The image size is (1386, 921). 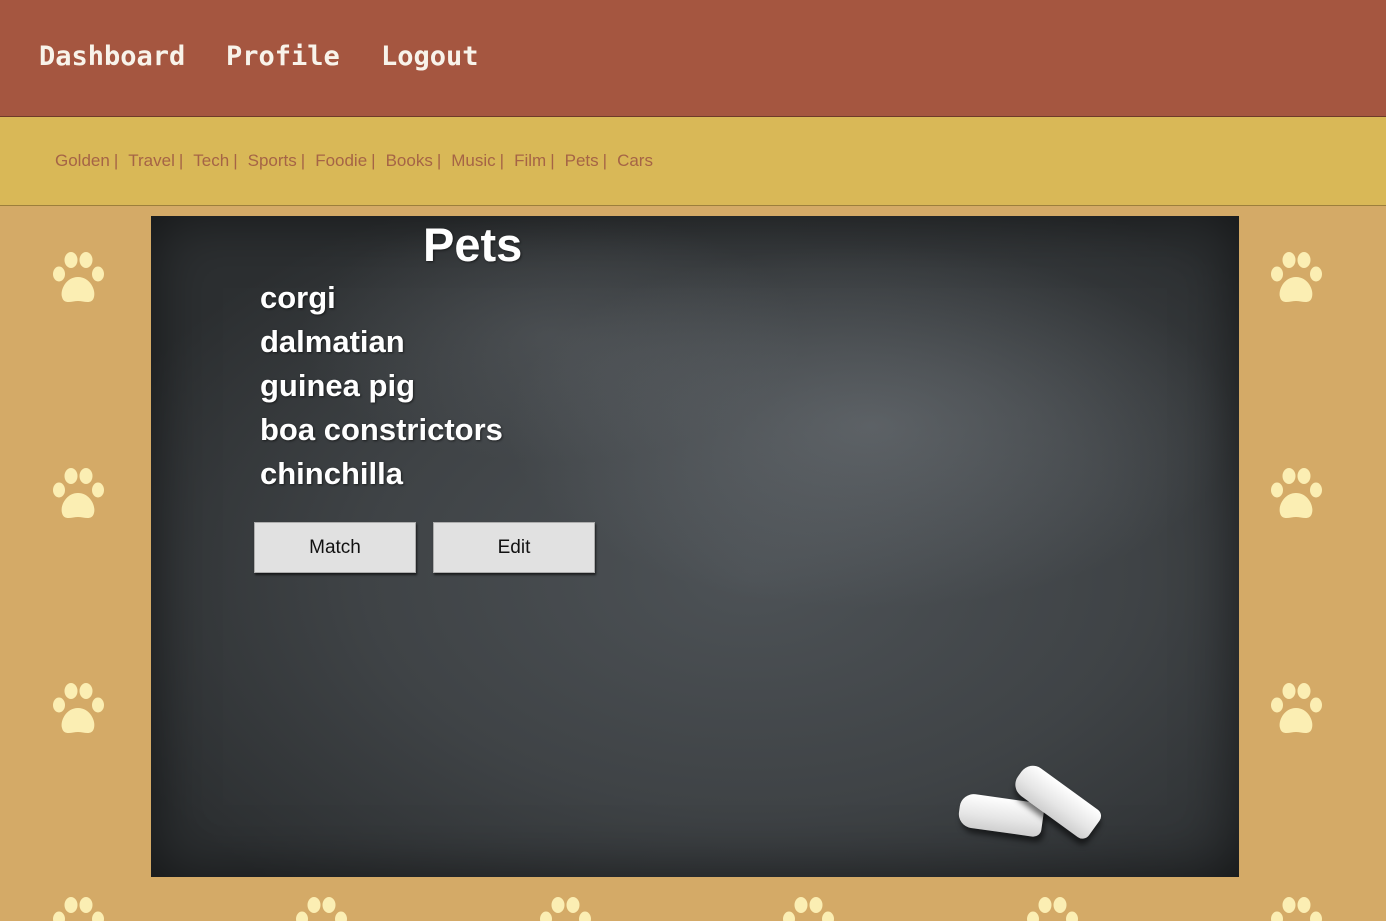 What do you see at coordinates (337, 385) in the screenshot?
I see `pet-list-item: guinea pig` at bounding box center [337, 385].